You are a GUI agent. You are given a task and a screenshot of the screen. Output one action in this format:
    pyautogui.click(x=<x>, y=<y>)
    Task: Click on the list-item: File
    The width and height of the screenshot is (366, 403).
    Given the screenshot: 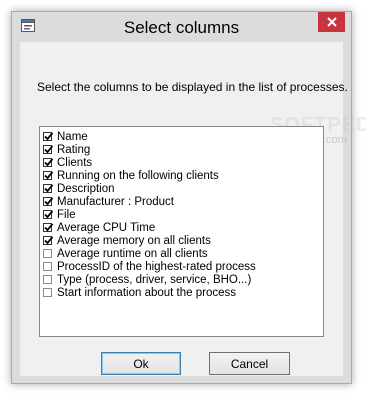 What is the action you would take?
    pyautogui.click(x=59, y=214)
    